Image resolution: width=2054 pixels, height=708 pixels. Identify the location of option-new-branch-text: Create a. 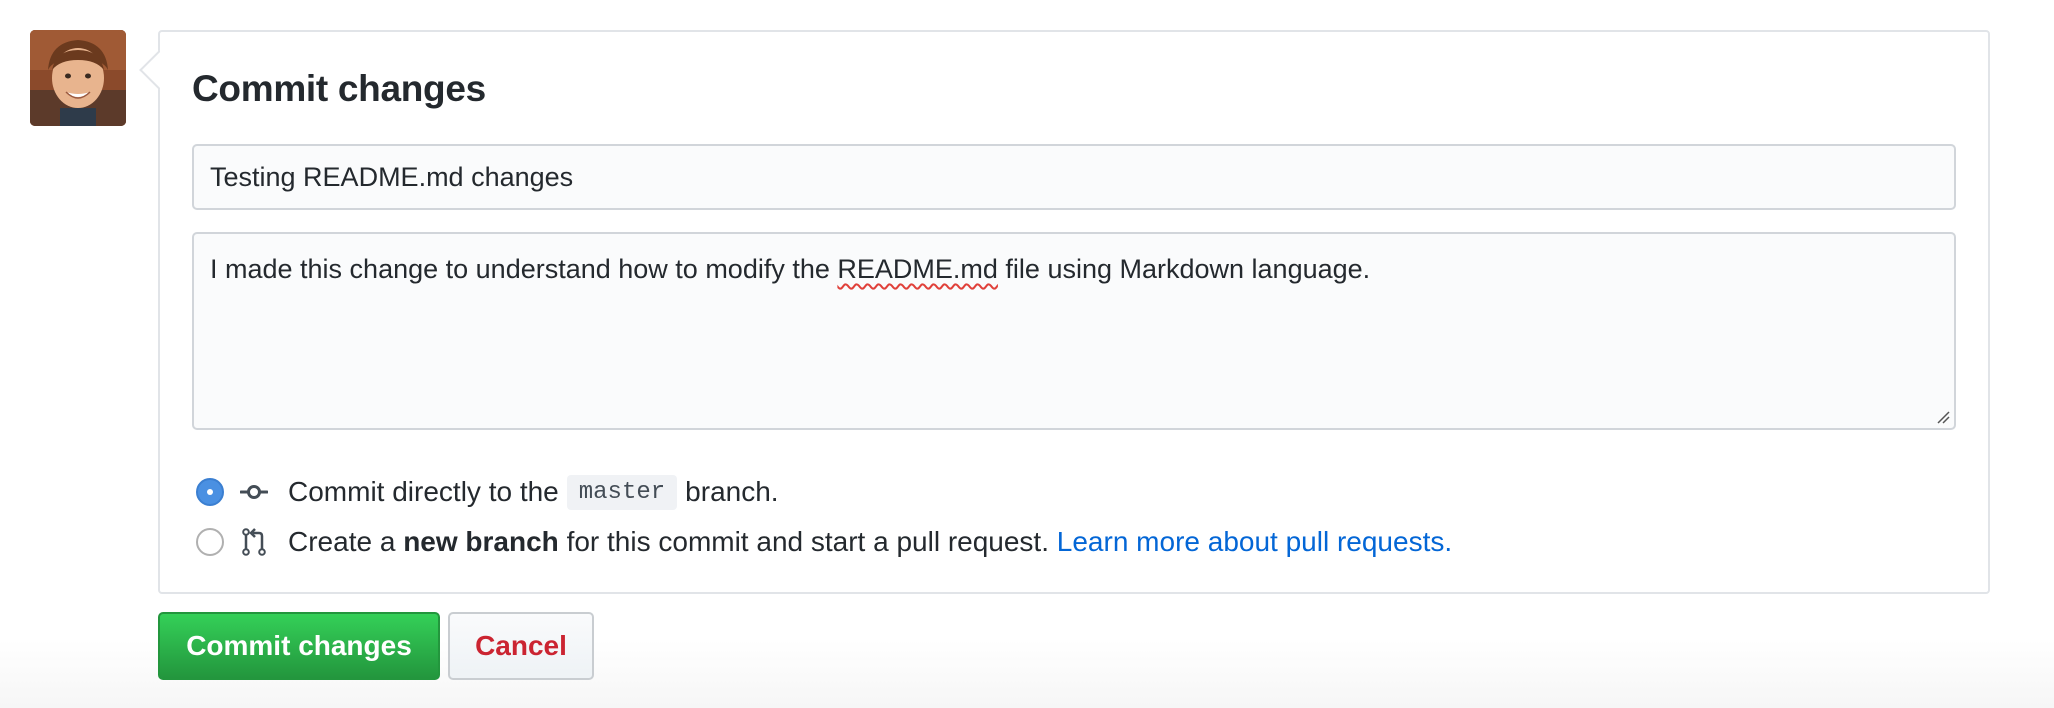
(342, 541).